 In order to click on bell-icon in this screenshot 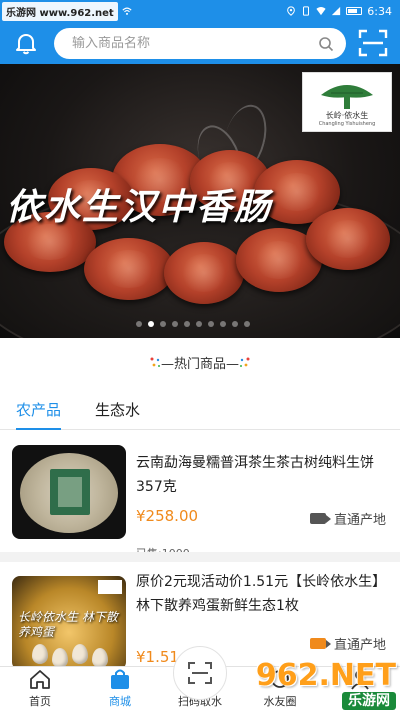, I will do `click(26, 44)`.